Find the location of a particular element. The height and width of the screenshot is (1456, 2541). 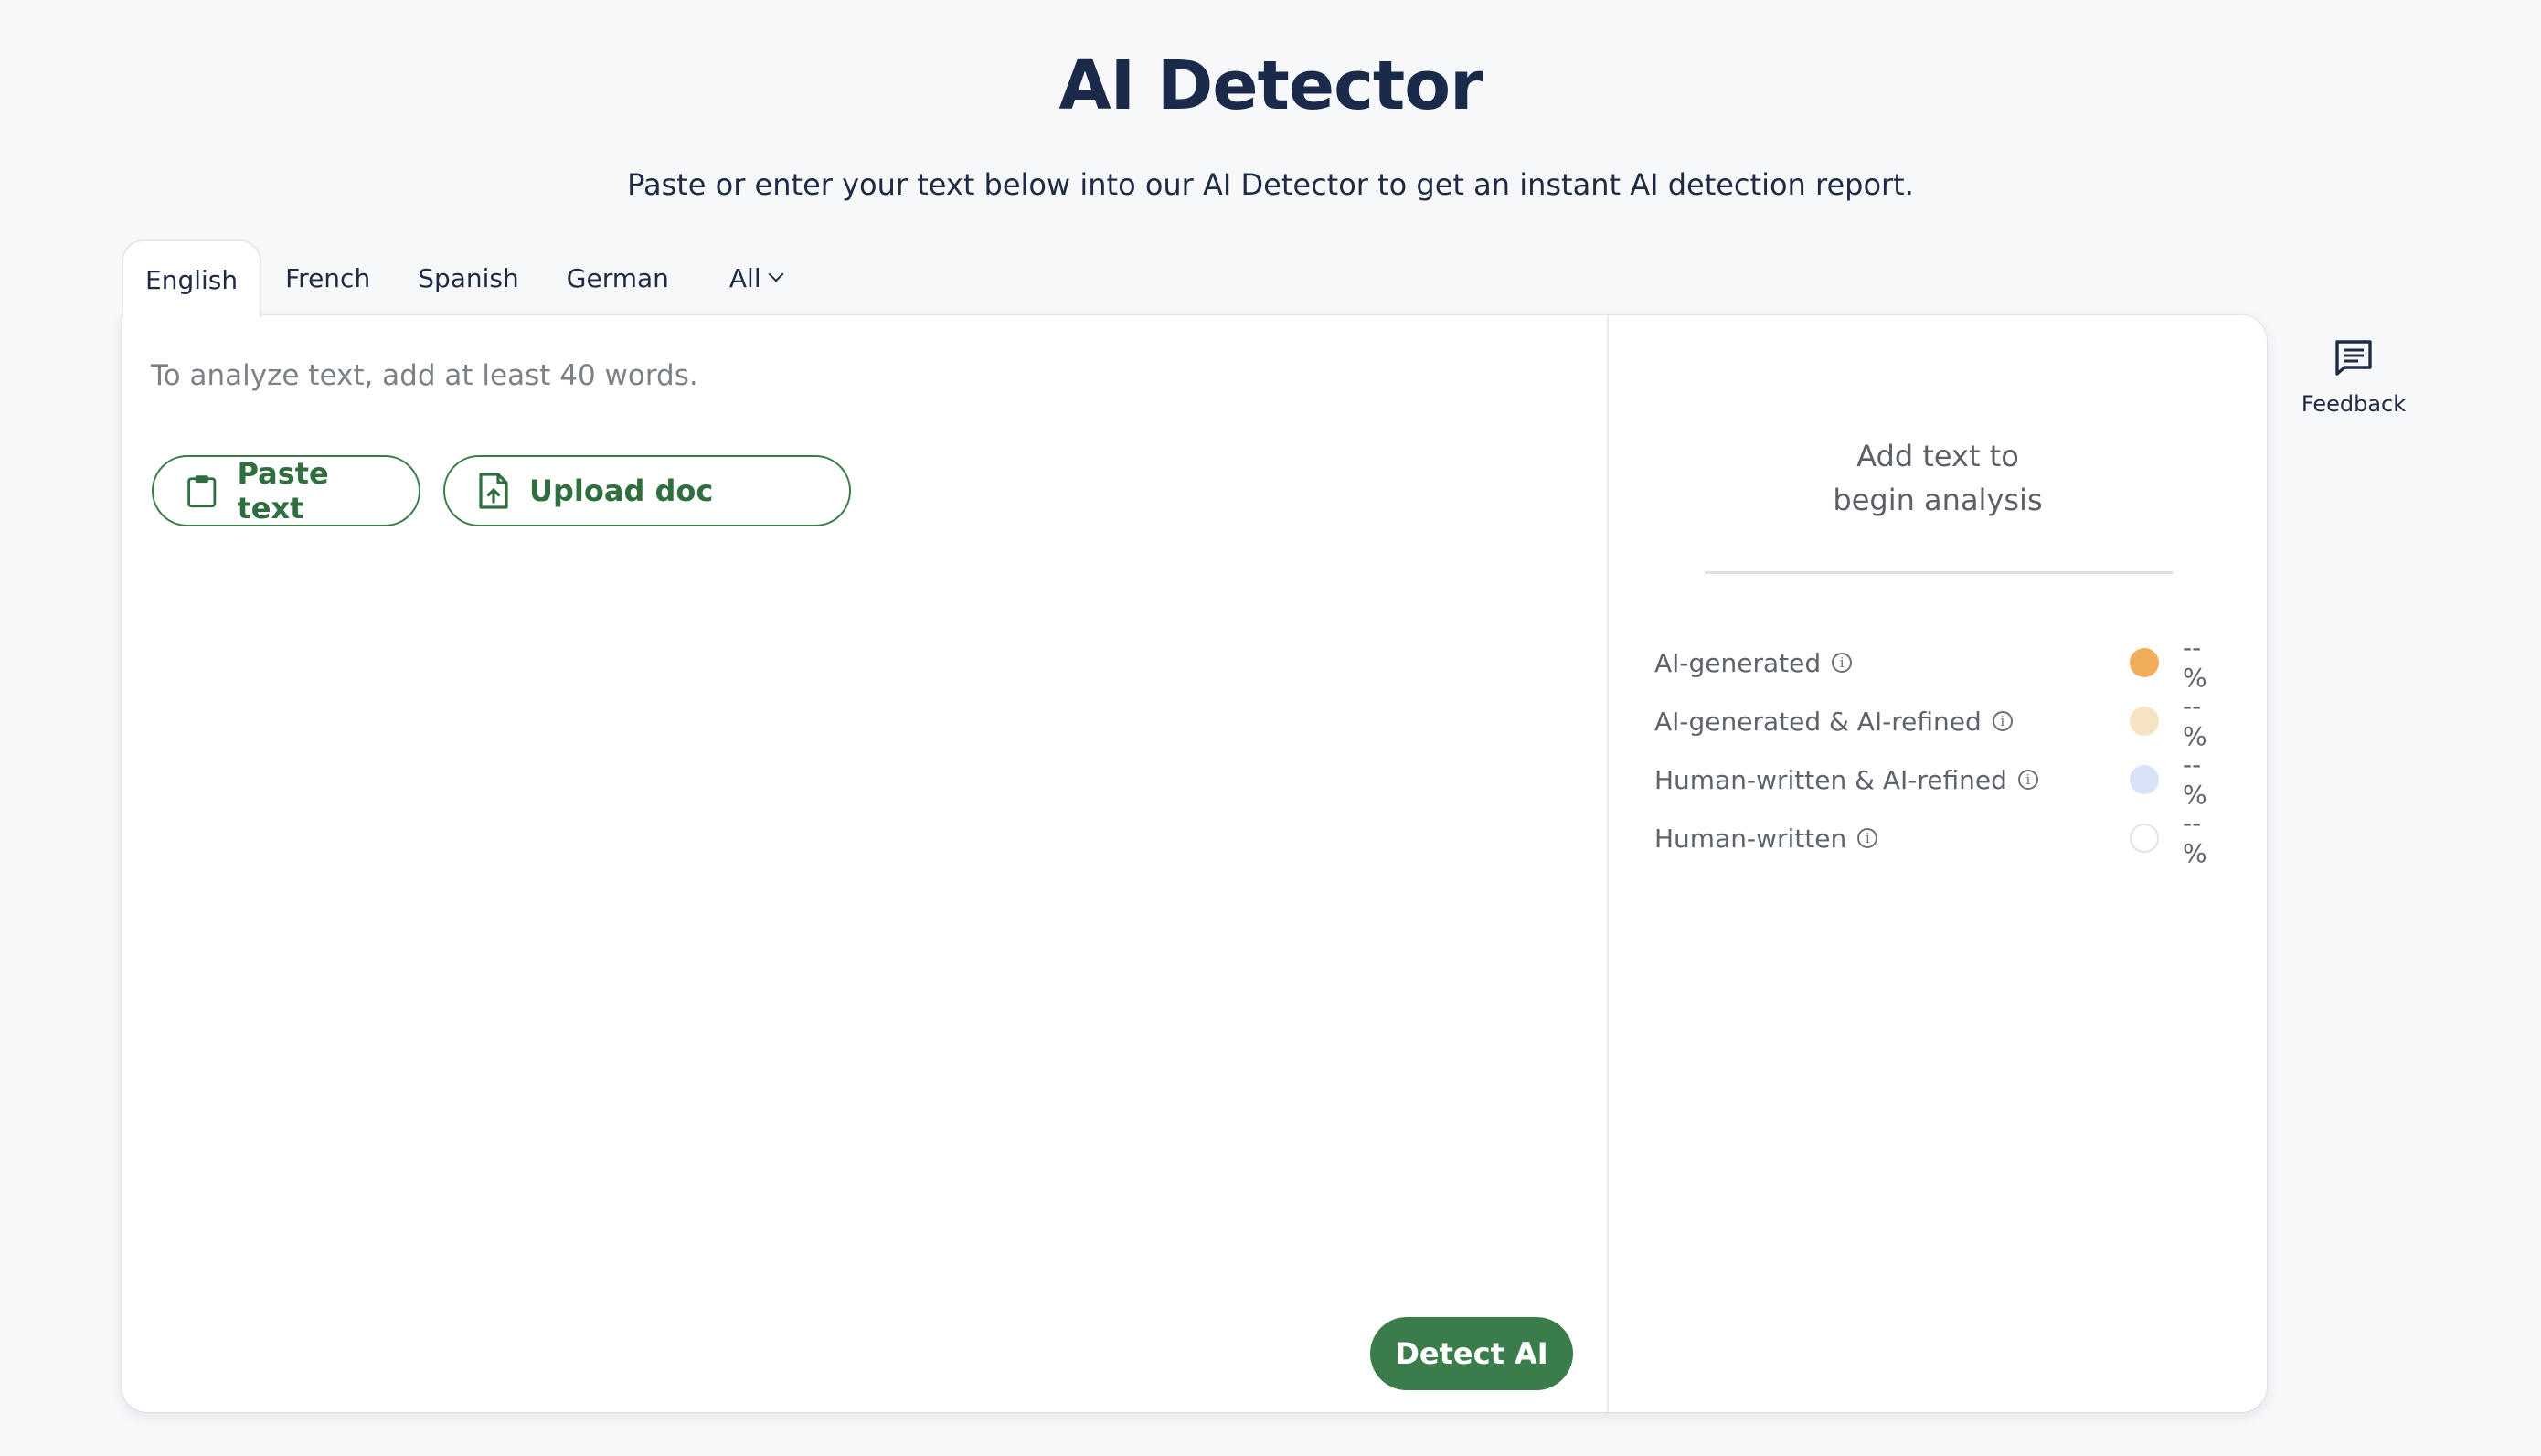

detect-ai-label: Detect AI is located at coordinates (1471, 1353).